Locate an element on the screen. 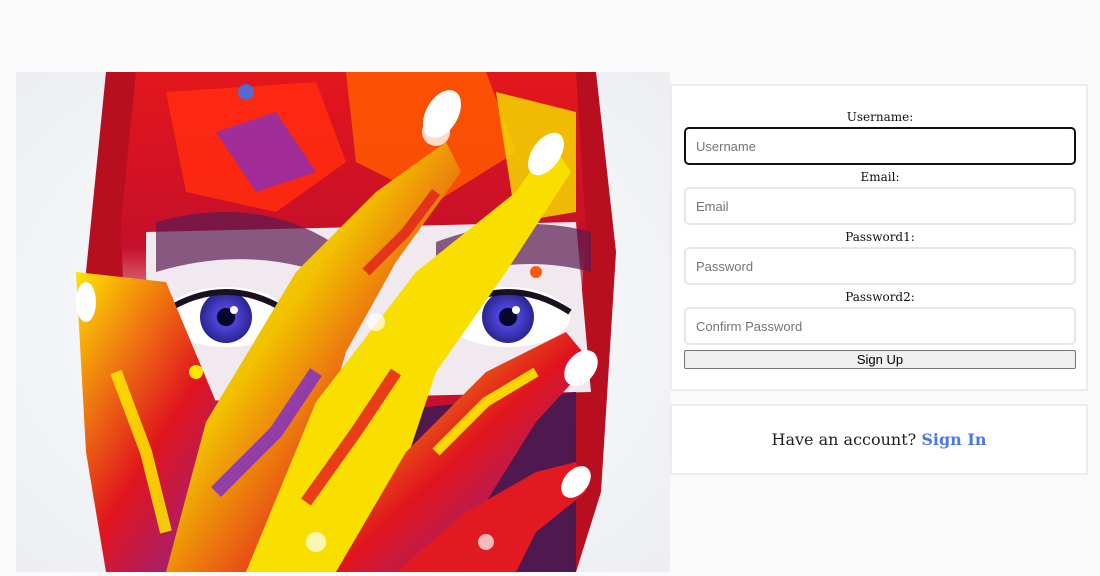 This screenshot has height=576, width=1100. username-input is located at coordinates (880, 146).